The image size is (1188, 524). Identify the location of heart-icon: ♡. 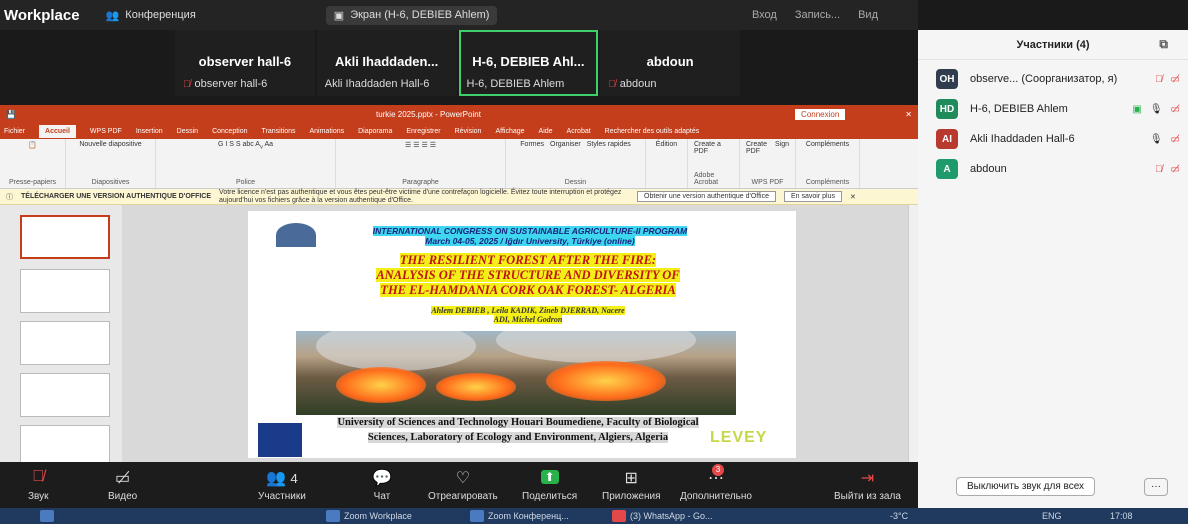
(463, 478).